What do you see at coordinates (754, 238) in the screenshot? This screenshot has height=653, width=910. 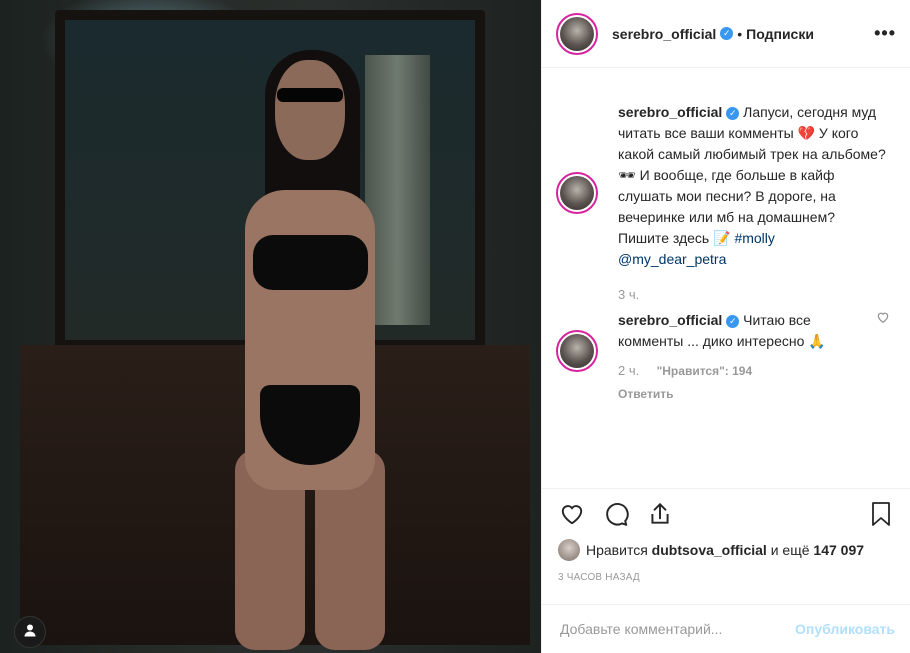 I see `hashtag-link: #molly` at bounding box center [754, 238].